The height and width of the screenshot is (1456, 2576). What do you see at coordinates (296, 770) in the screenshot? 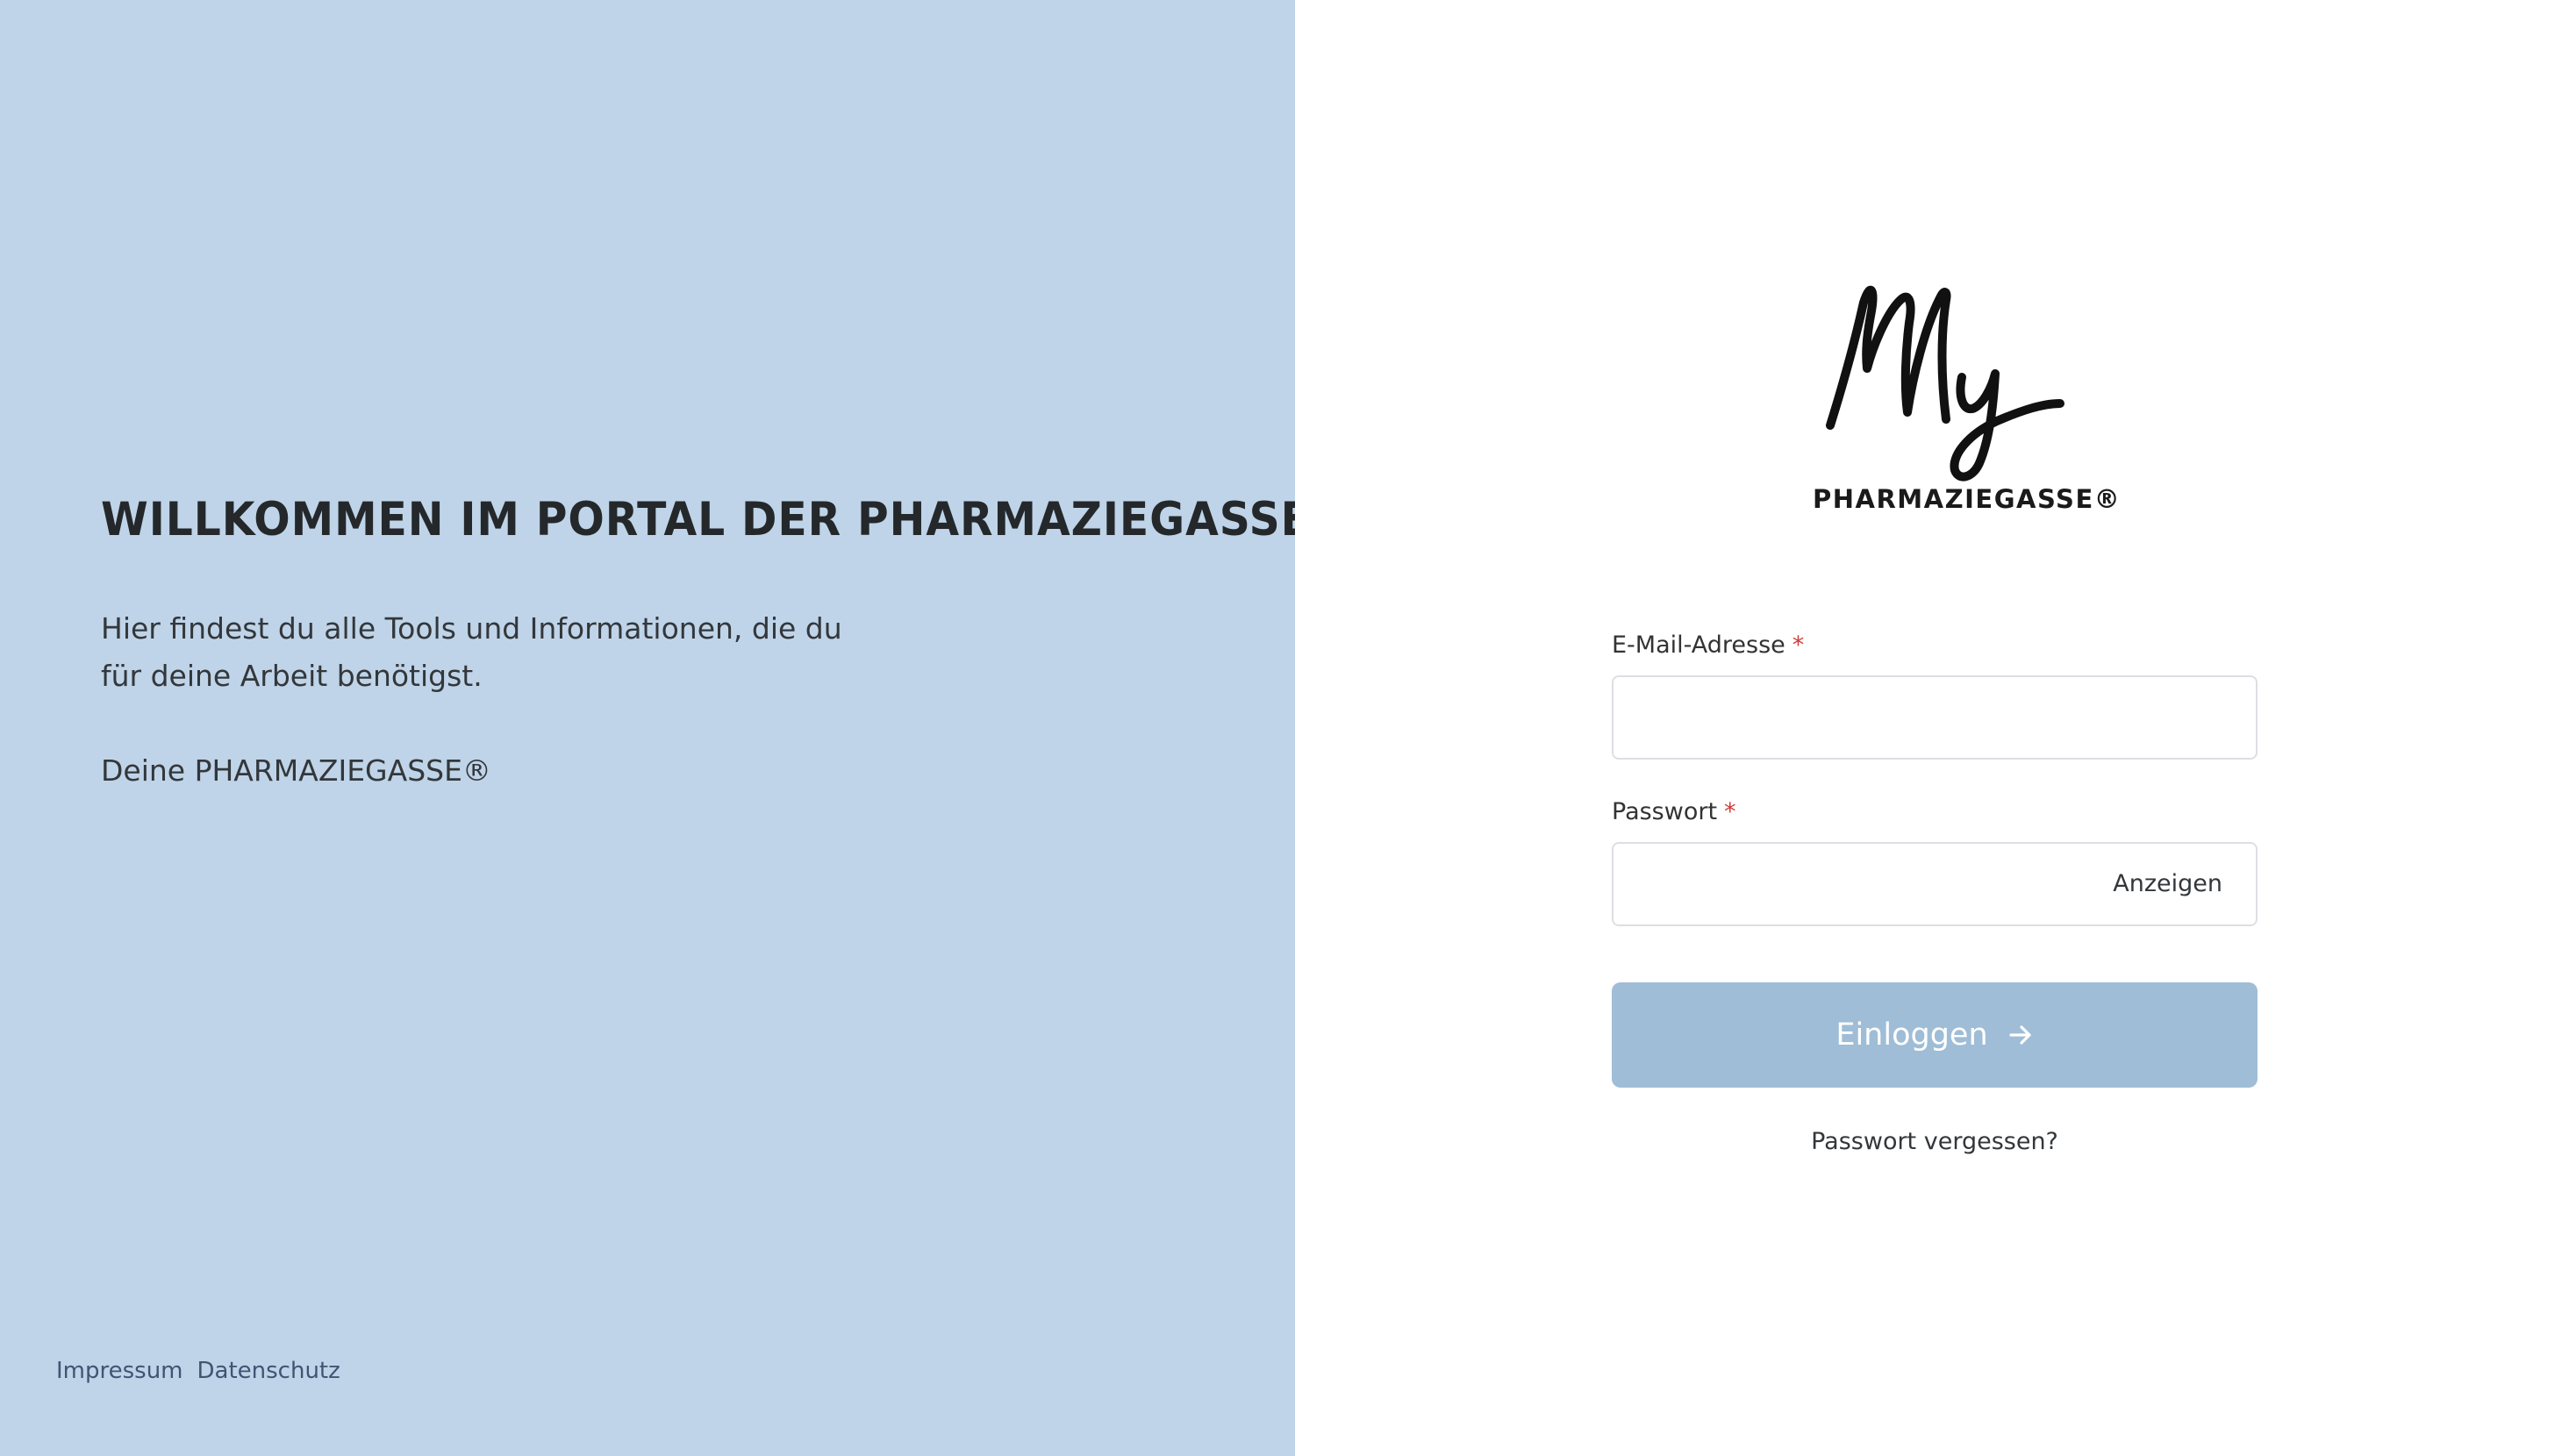
I see `welcome-signature: Deine PHARMAZIEGASSE®` at bounding box center [296, 770].